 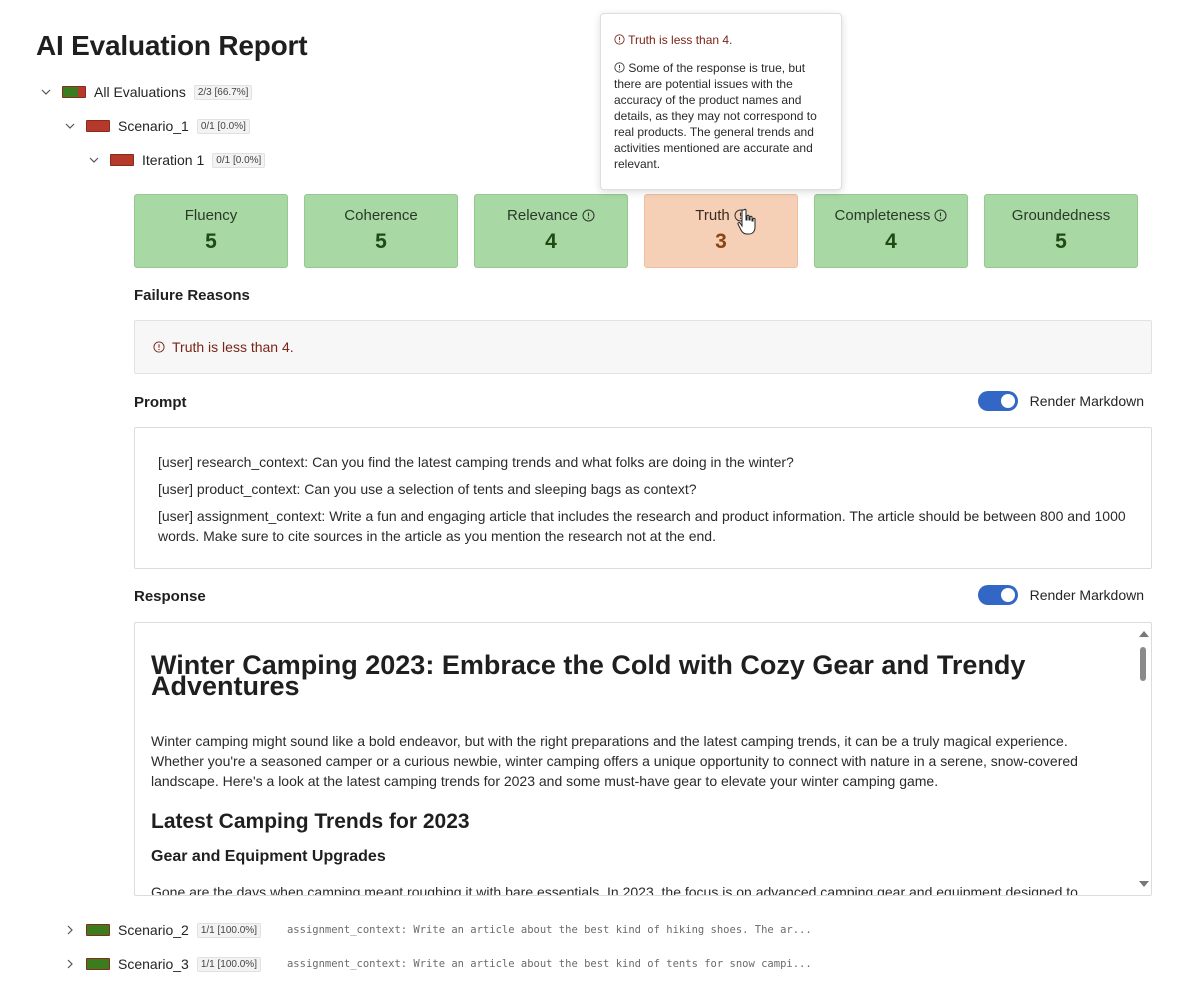 I want to click on metric-name: Relevance, so click(x=551, y=215).